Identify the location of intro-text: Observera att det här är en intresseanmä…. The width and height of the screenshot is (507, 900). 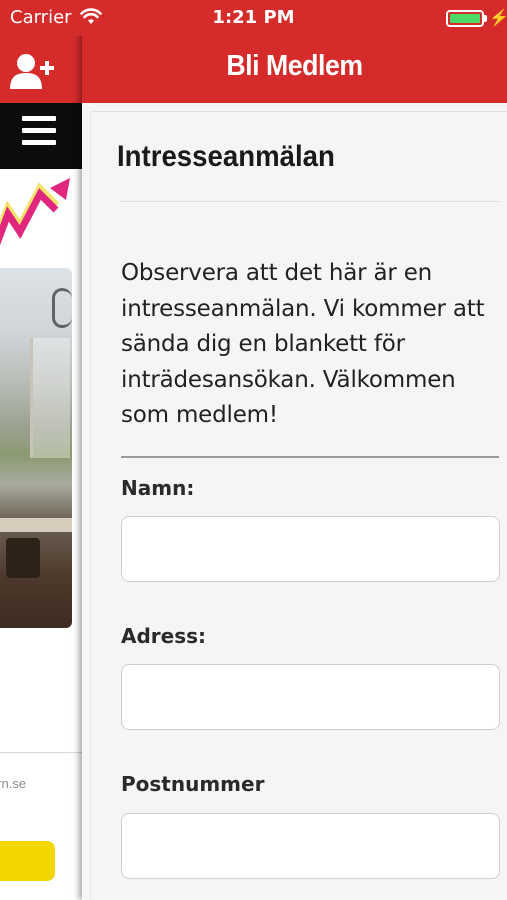
(303, 344).